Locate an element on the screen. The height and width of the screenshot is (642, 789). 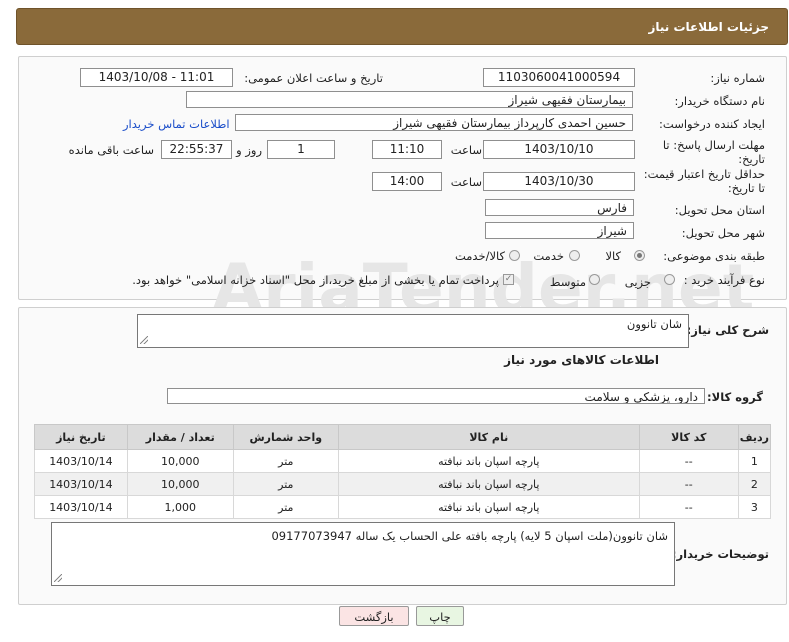
col-goods-code: کد کالا is located at coordinates (688, 437).